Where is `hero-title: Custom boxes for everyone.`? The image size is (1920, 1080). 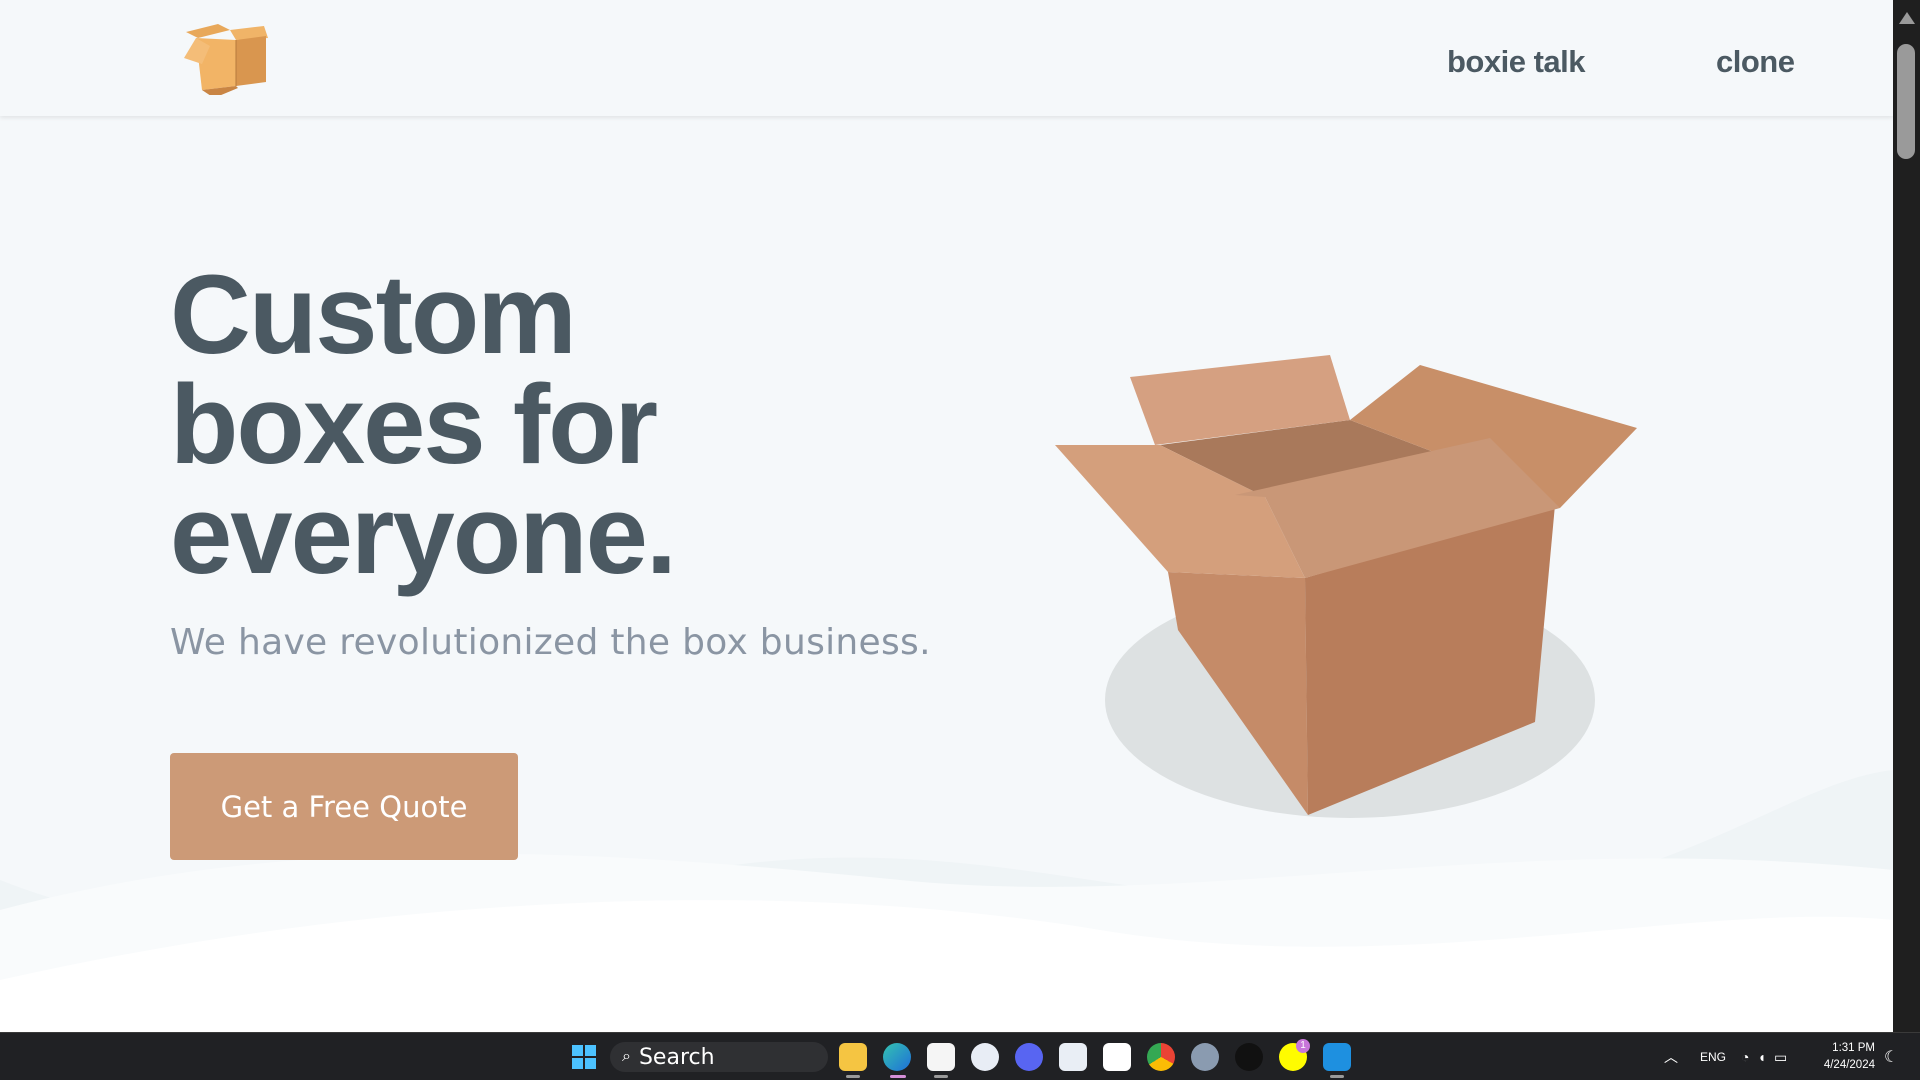
hero-title: Custom boxes for everyone. is located at coordinates (520, 424).